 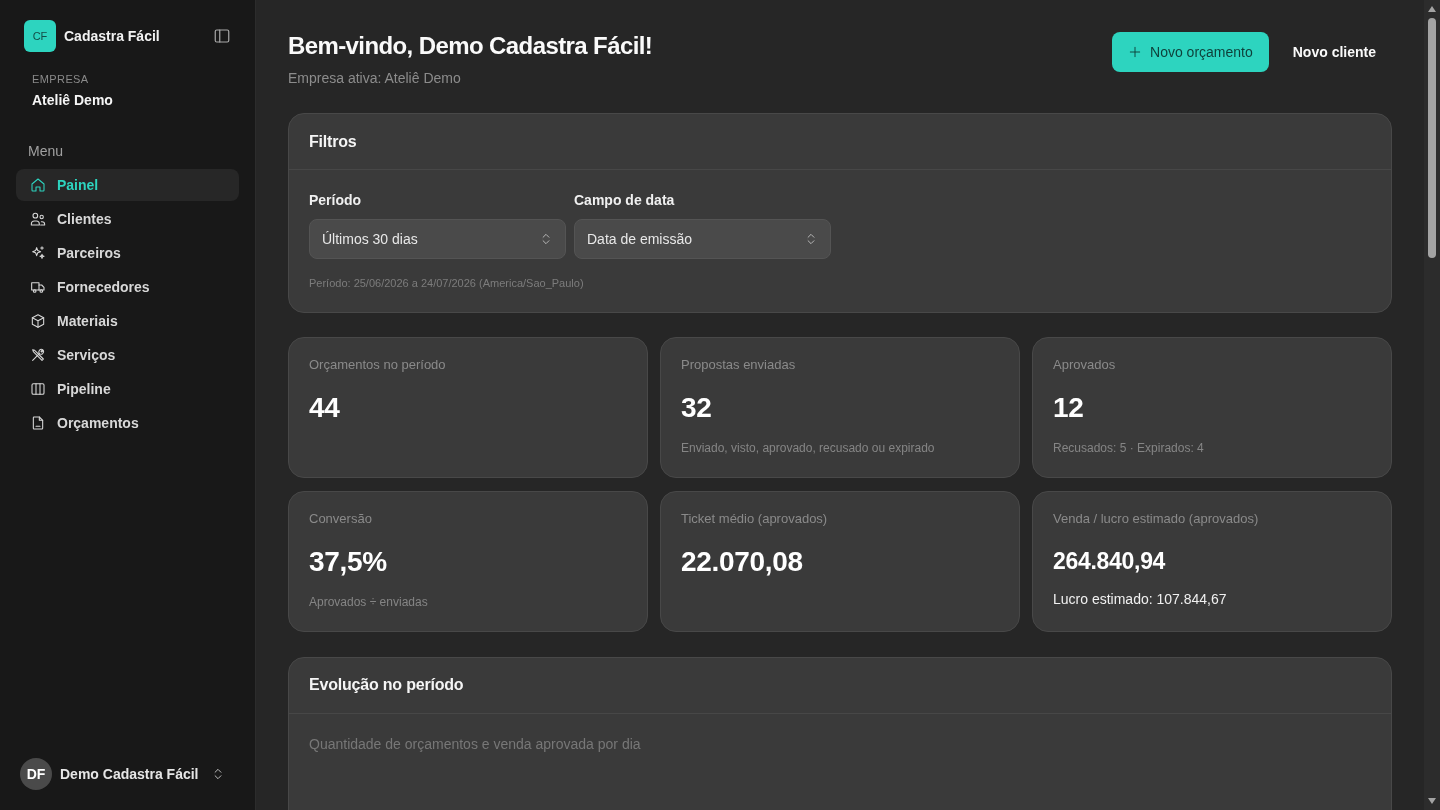 I want to click on period-note: Período: 25/06/2026 a 24/07/2026 (America/Sao_Paulo), so click(x=447, y=283).